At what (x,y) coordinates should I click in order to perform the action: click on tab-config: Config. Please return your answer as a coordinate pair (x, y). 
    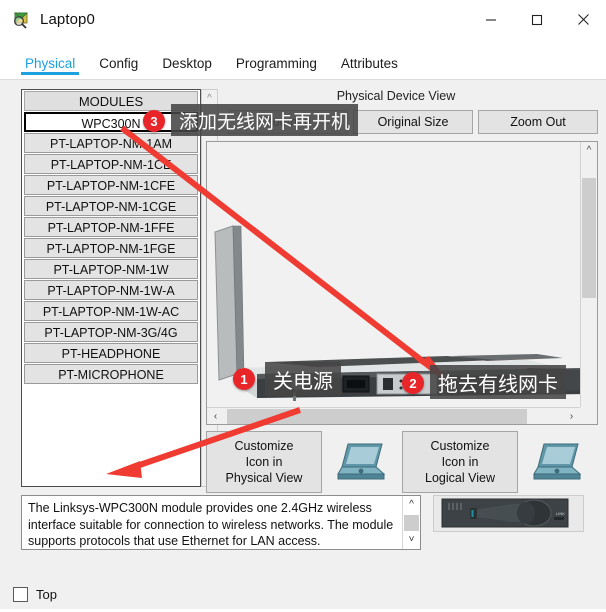
    Looking at the image, I should click on (118, 59).